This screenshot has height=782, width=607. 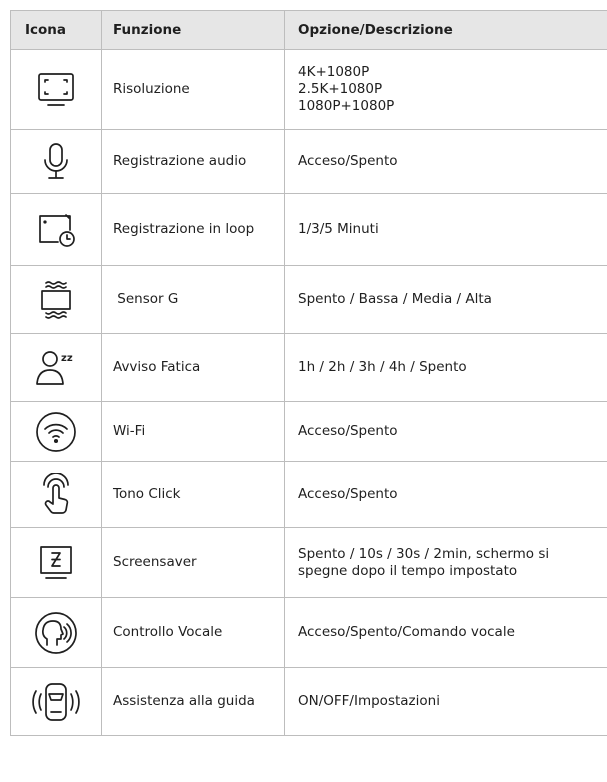 What do you see at coordinates (193, 299) in the screenshot?
I see `function-label: Sensor G` at bounding box center [193, 299].